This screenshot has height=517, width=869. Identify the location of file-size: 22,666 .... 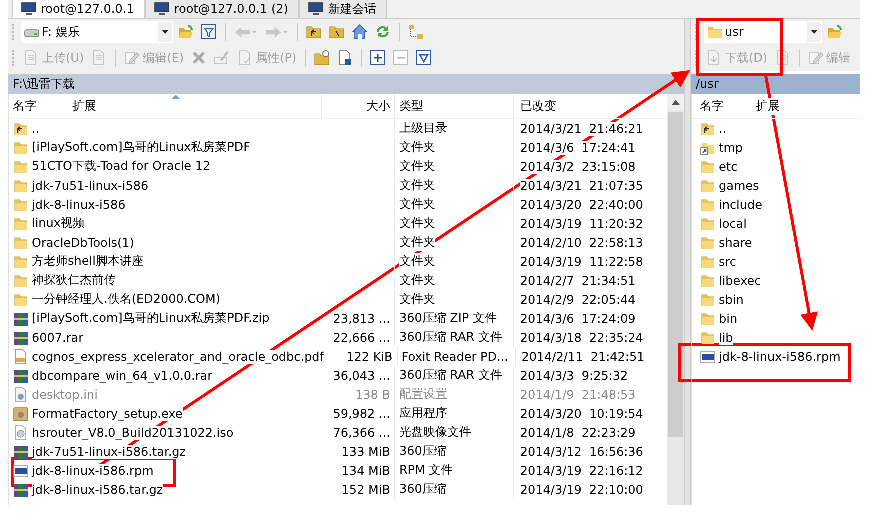
(361, 337).